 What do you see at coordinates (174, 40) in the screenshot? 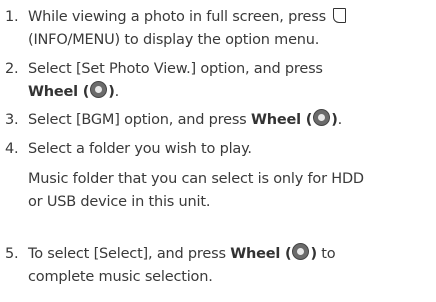
I see `step-text: (INFO/MENU) to display the option menu.` at bounding box center [174, 40].